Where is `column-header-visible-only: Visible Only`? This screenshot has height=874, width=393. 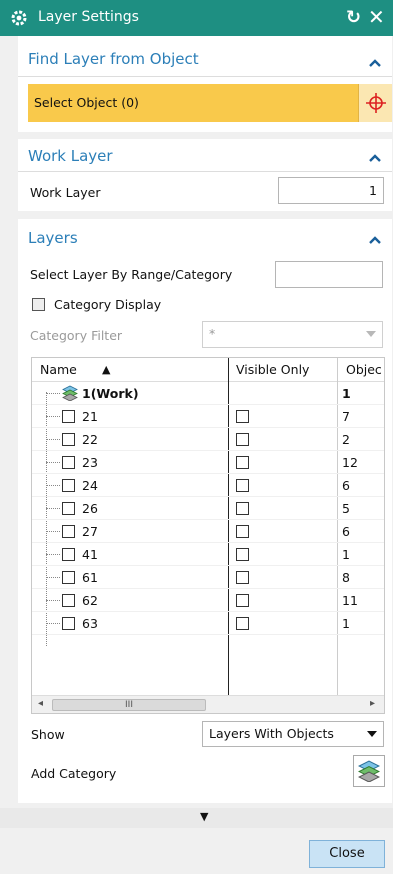
column-header-visible-only: Visible Only is located at coordinates (272, 369).